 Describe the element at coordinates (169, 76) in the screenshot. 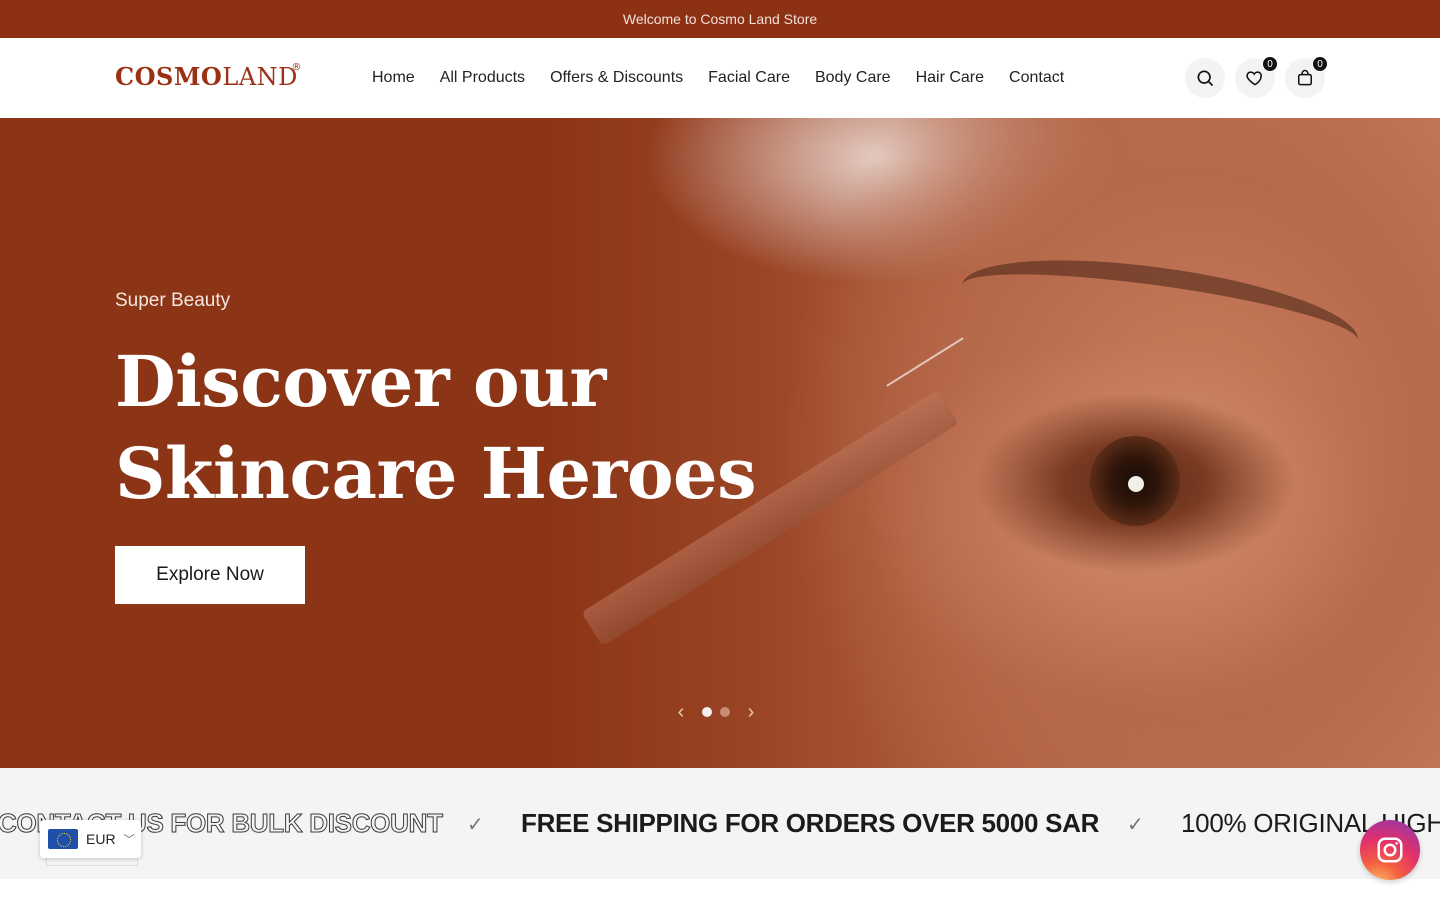

I see `logo-part-1: COSMO` at that location.